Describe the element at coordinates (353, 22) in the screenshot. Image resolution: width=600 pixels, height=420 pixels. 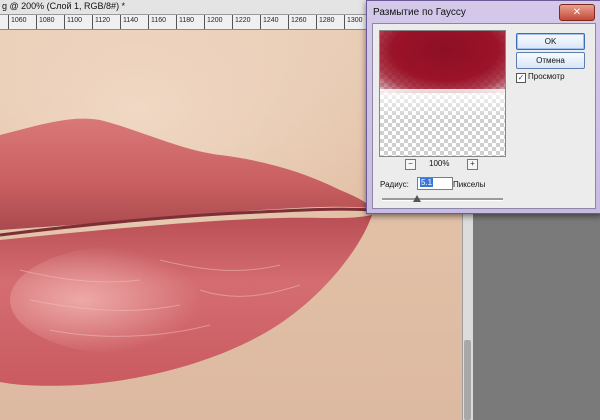
I see `ruler-tick: 1300` at that location.